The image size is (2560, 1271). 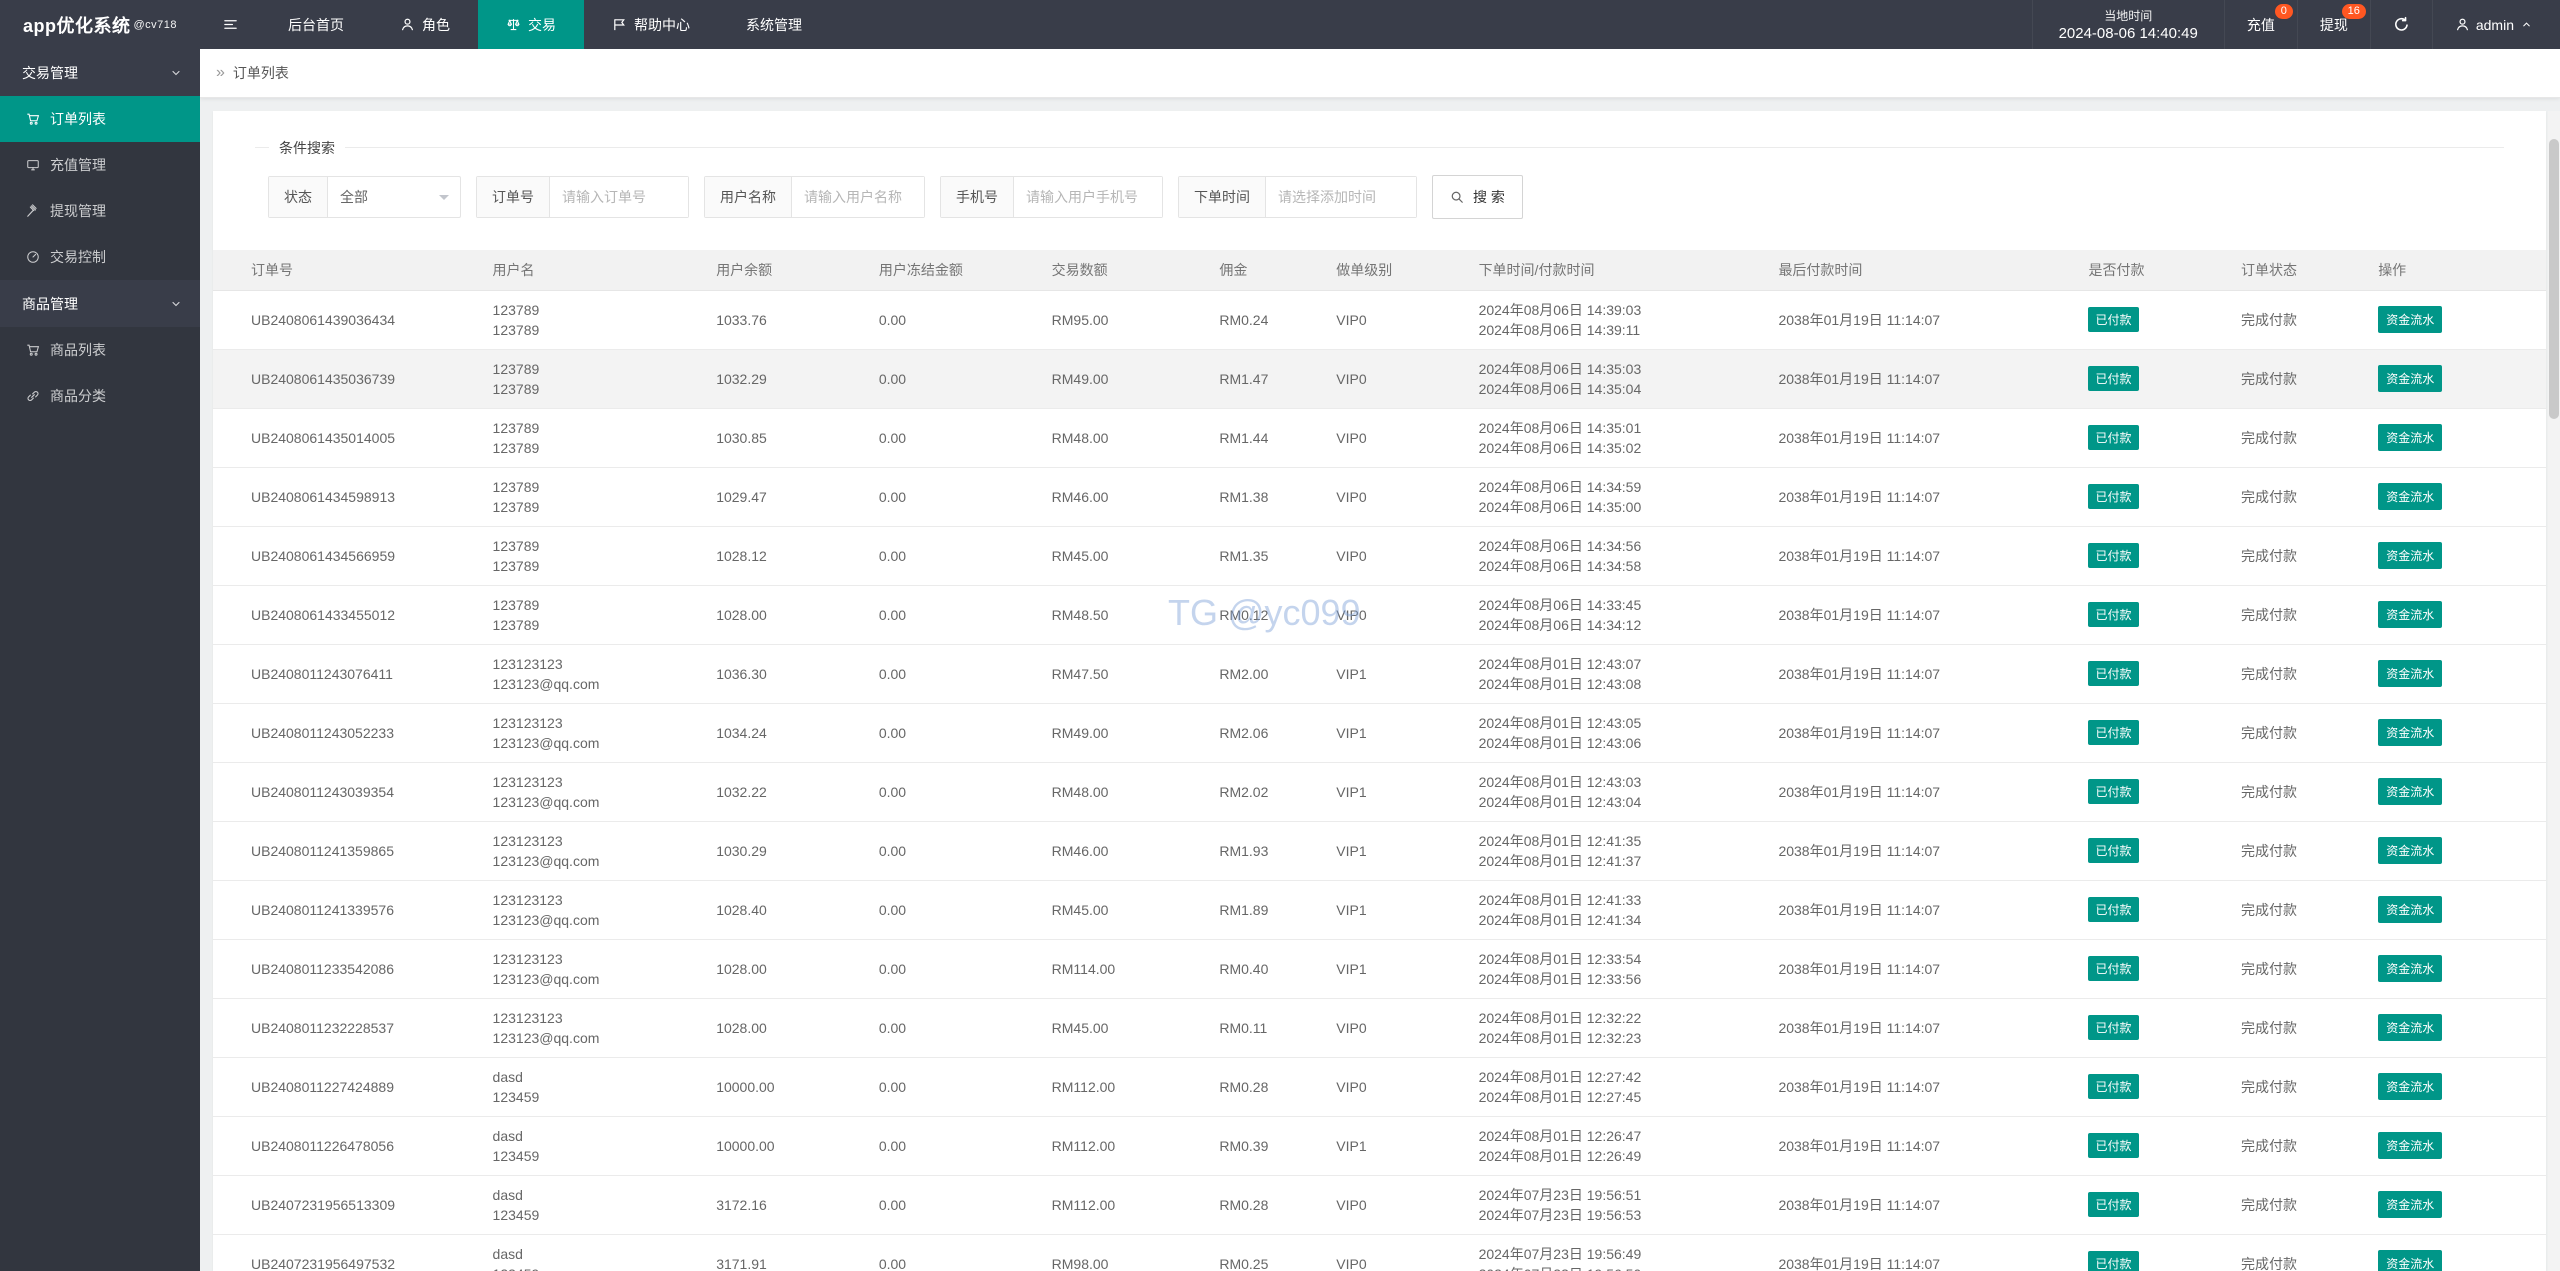 What do you see at coordinates (1560, 427) in the screenshot?
I see `order-pay-time-cell-line1: 2024年08月06日 14:35:01` at bounding box center [1560, 427].